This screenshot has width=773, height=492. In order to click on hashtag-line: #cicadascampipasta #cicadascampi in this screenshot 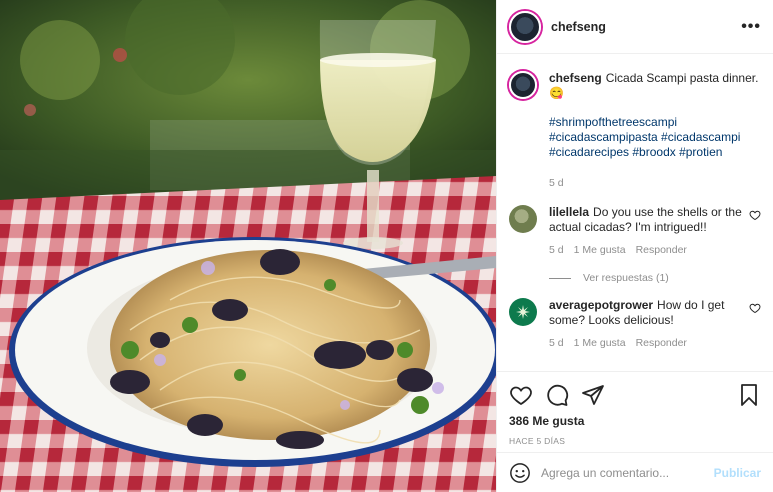, I will do `click(655, 137)`.